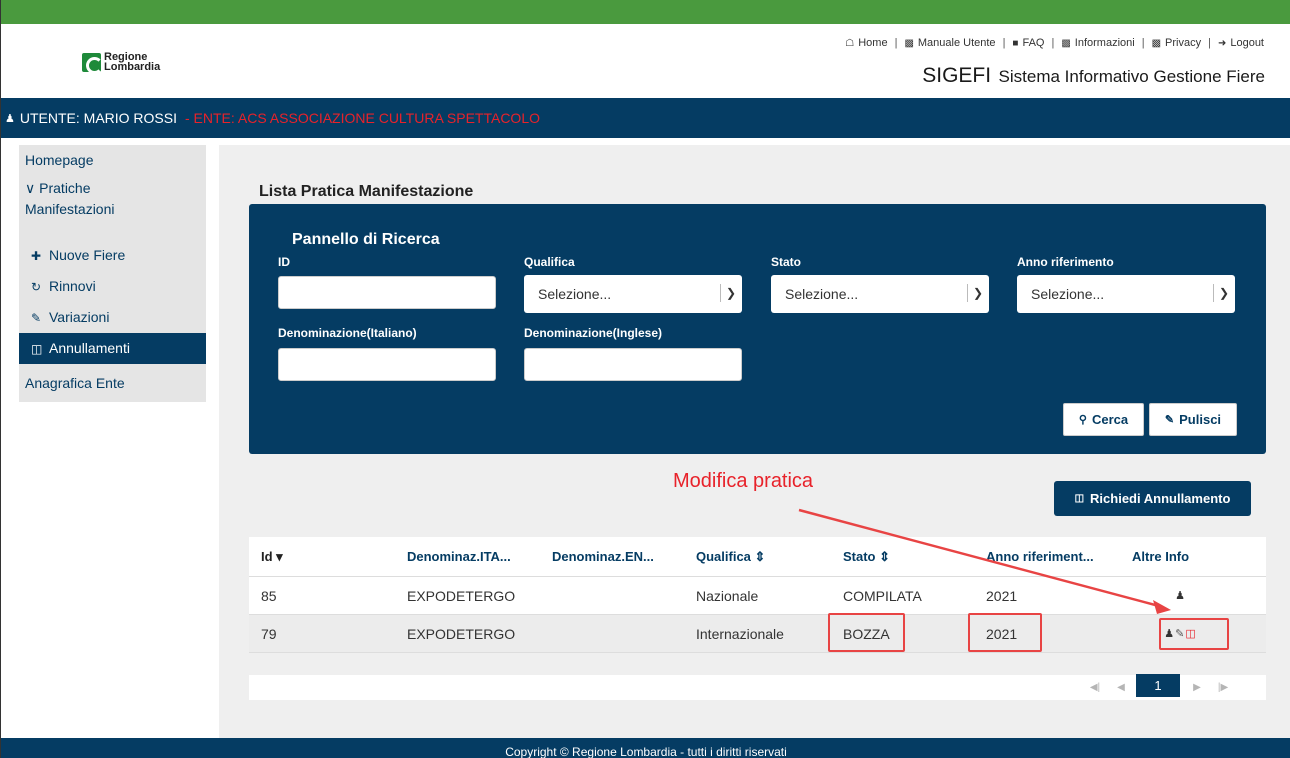  What do you see at coordinates (1197, 687) in the screenshot?
I see `next-page-icon: ▶` at bounding box center [1197, 687].